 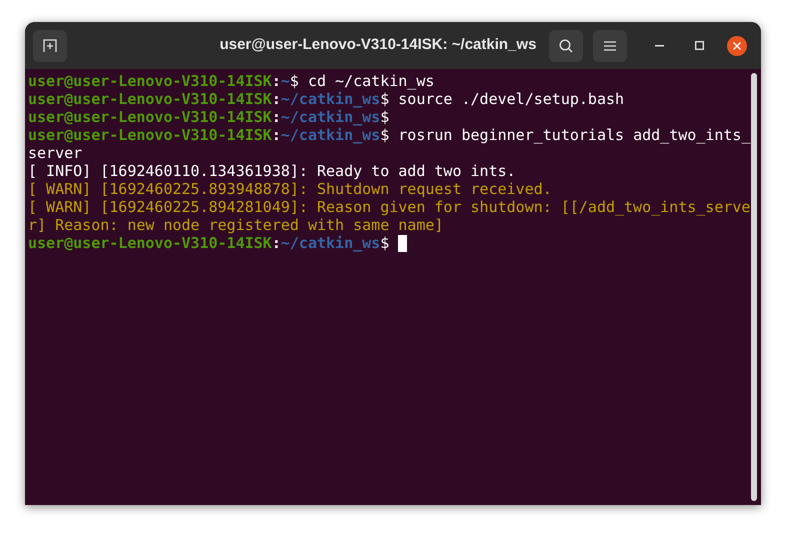 What do you see at coordinates (510, 99) in the screenshot?
I see `command-text: source ./devel/setup.bash` at bounding box center [510, 99].